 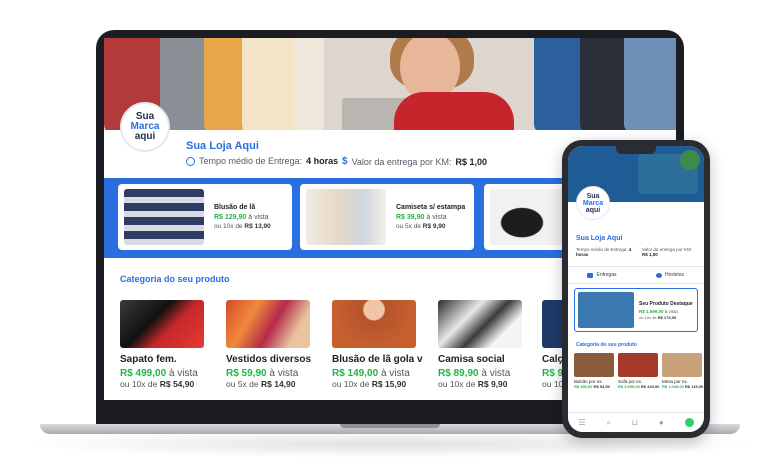 What do you see at coordinates (599, 238) in the screenshot?
I see `phone-store-name: Sua Loja Aqui` at bounding box center [599, 238].